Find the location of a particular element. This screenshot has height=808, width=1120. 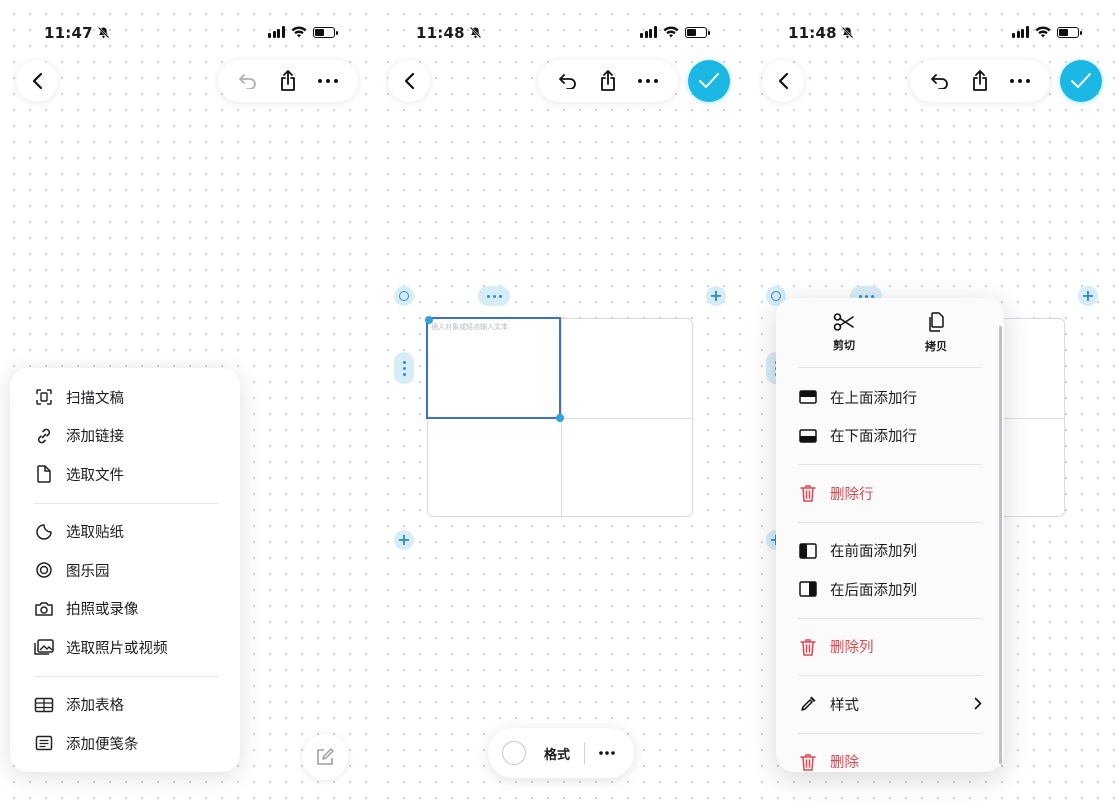

copy-button: 拷贝 is located at coordinates (936, 332).